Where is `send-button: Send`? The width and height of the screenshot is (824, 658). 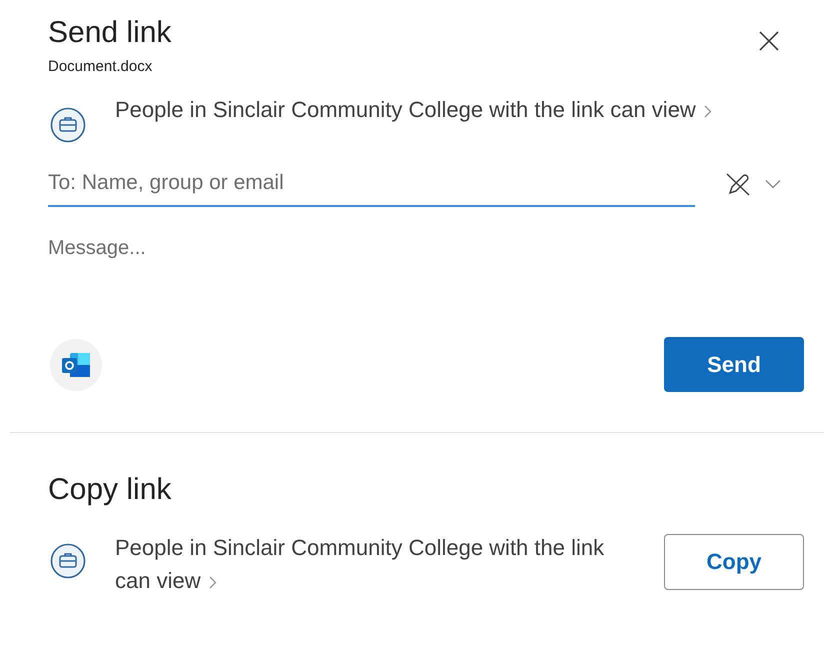 send-button: Send is located at coordinates (734, 364).